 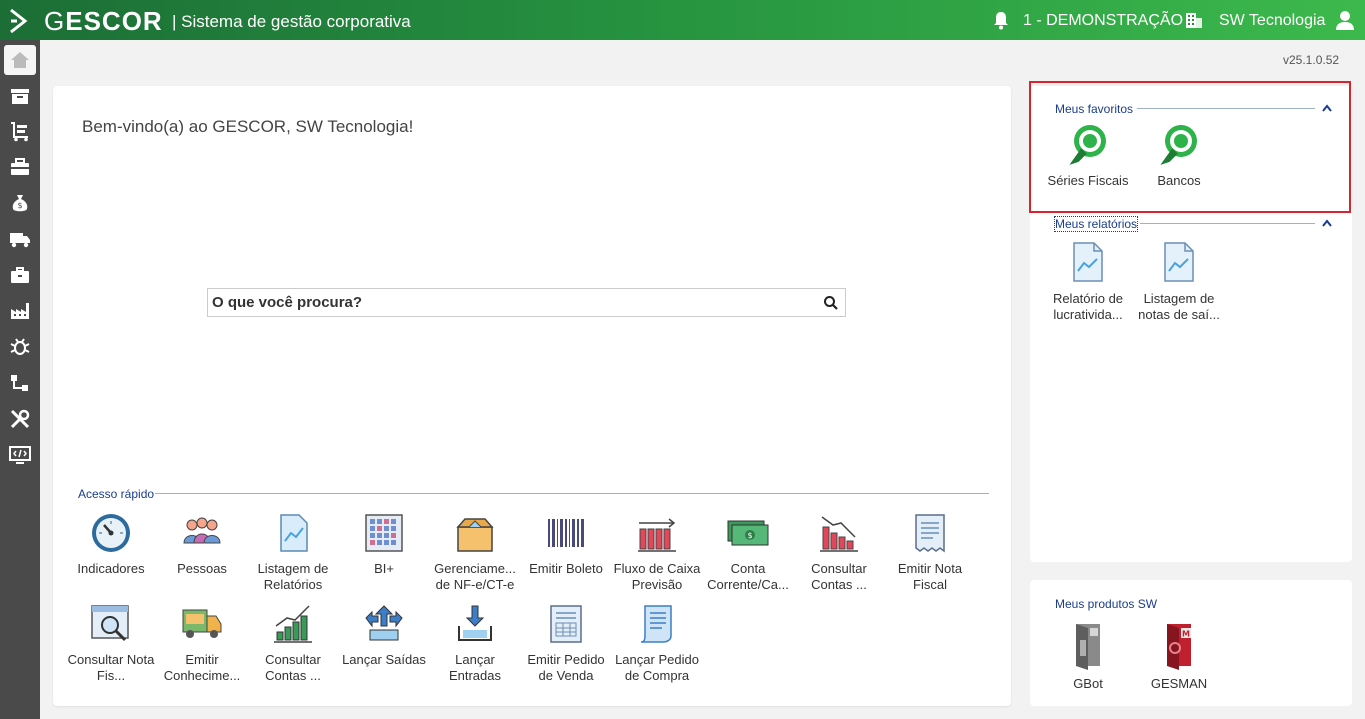 I want to click on outbound-icon, so click(x=384, y=623).